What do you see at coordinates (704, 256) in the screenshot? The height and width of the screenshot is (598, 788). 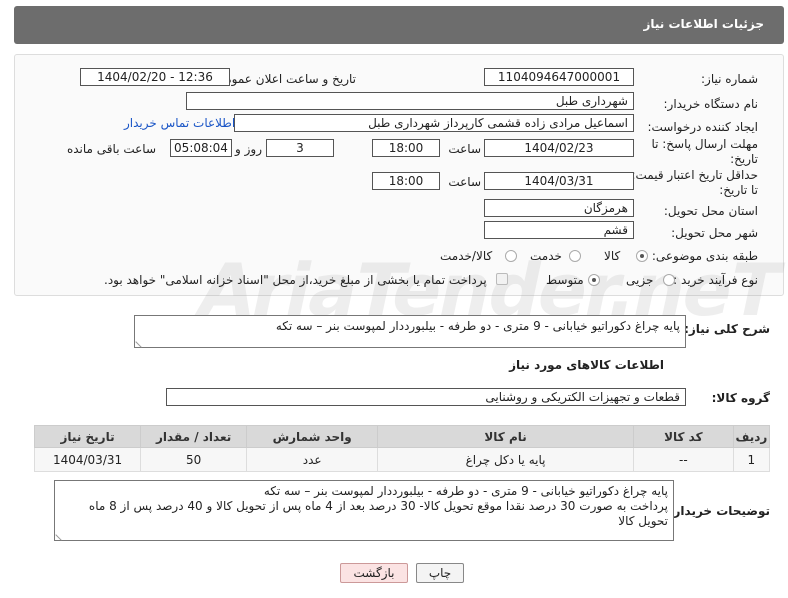 I see `category-label: طبقه بندی موضوعی:` at bounding box center [704, 256].